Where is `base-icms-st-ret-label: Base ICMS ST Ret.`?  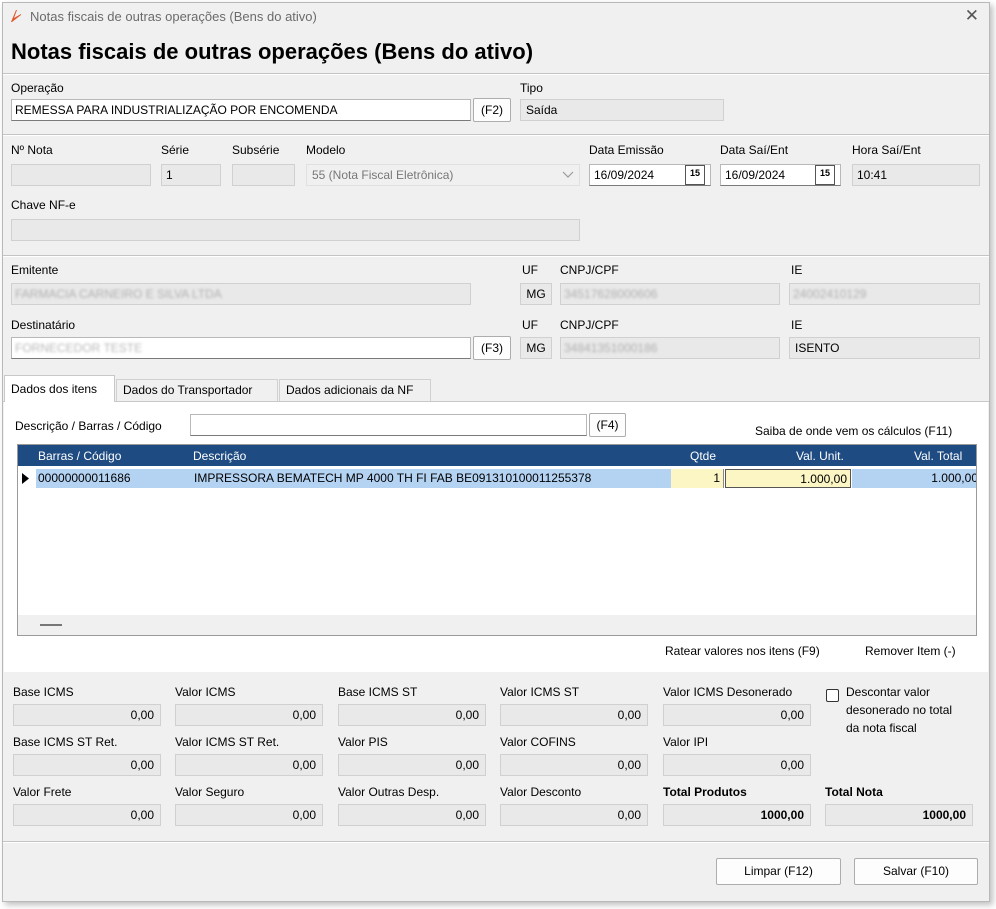
base-icms-st-ret-label: Base ICMS ST Ret. is located at coordinates (65, 742).